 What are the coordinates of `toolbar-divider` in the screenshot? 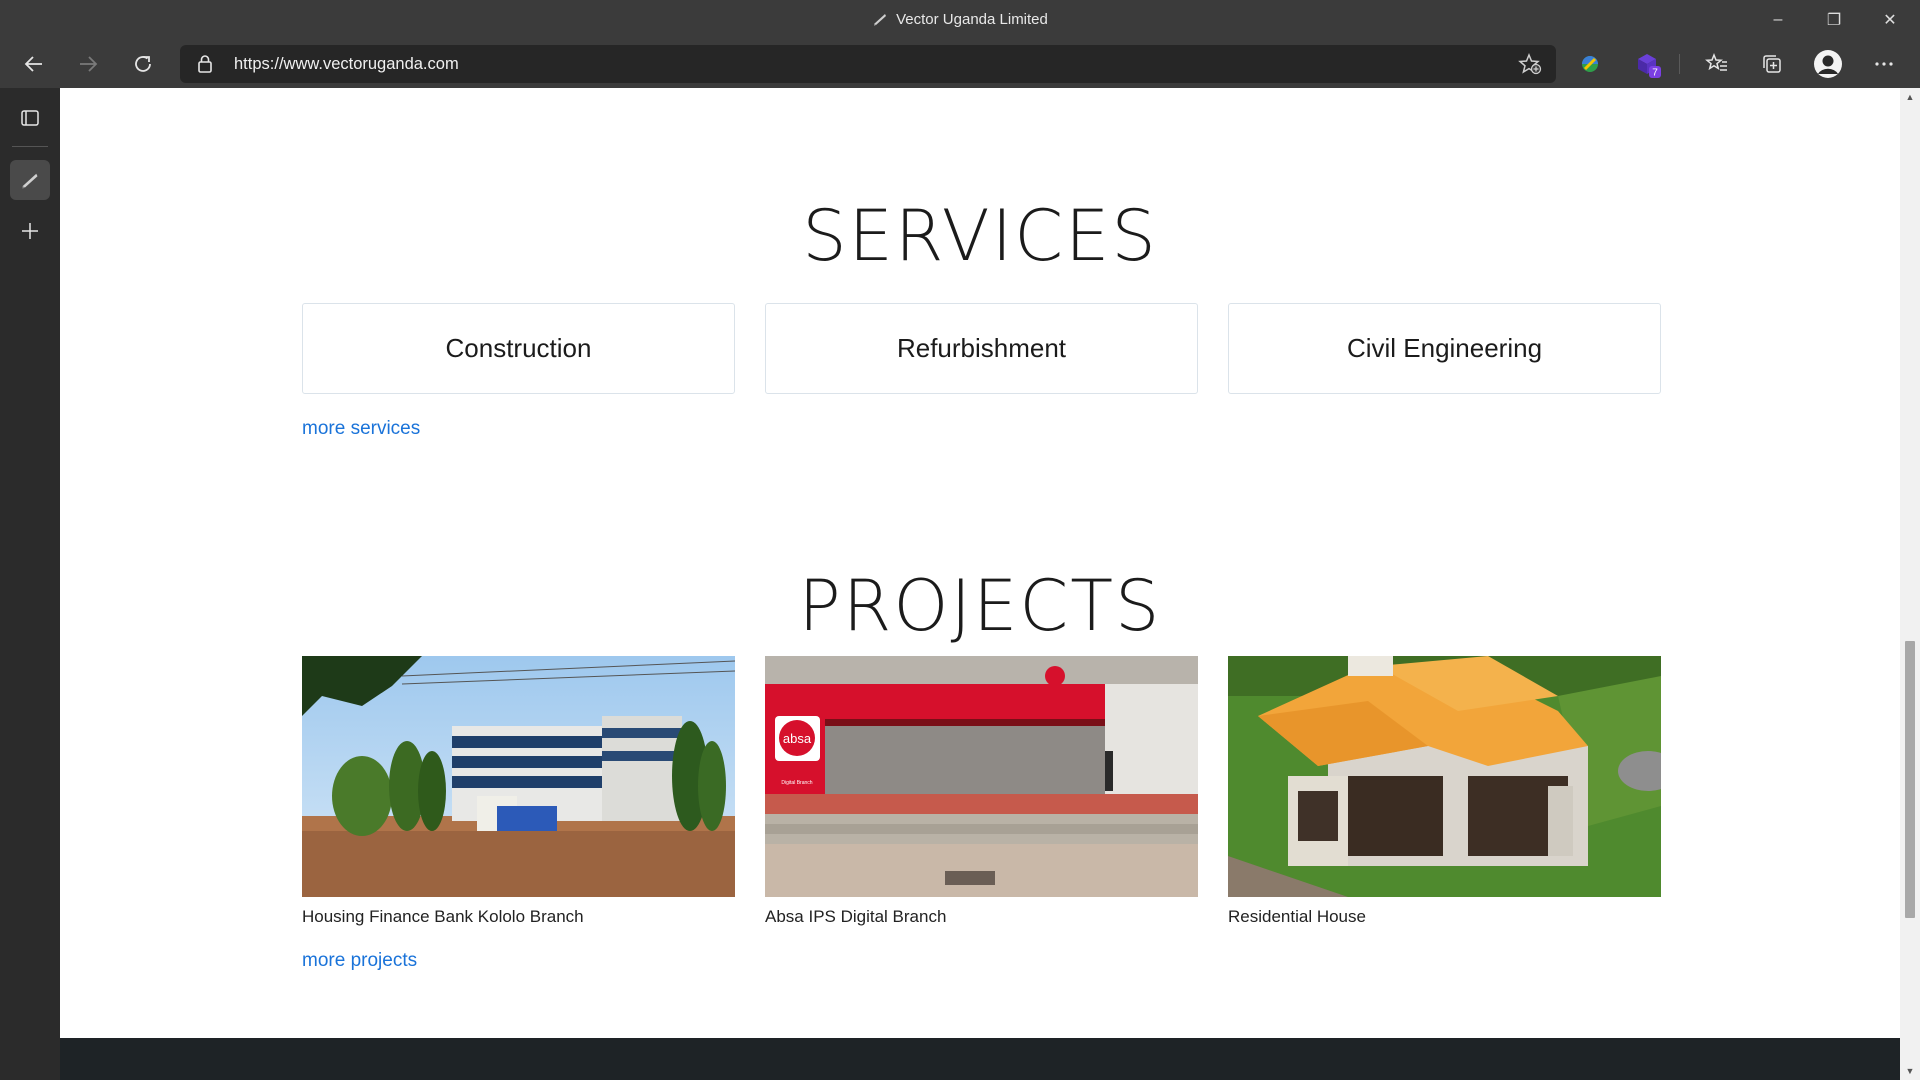 It's located at (1679, 64).